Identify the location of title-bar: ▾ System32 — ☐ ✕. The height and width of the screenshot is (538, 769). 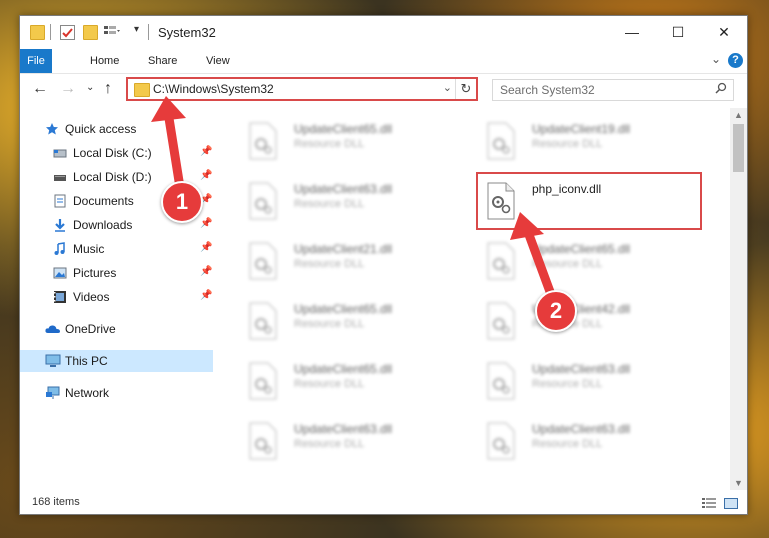
(383, 32).